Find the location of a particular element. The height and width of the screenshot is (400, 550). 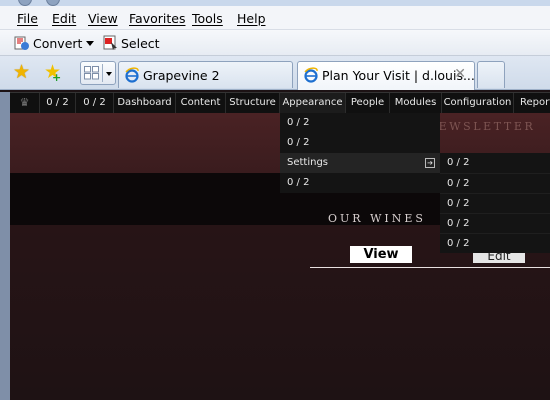

close-tab-icon: ✕ is located at coordinates (460, 74).